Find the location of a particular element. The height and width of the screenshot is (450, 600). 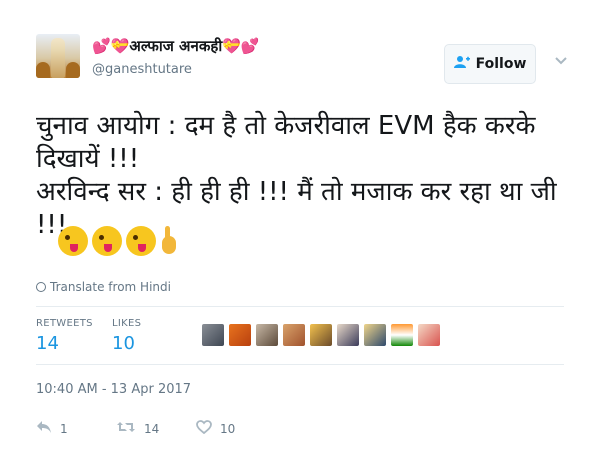

translate-label: Translate from Hindi is located at coordinates (110, 287).